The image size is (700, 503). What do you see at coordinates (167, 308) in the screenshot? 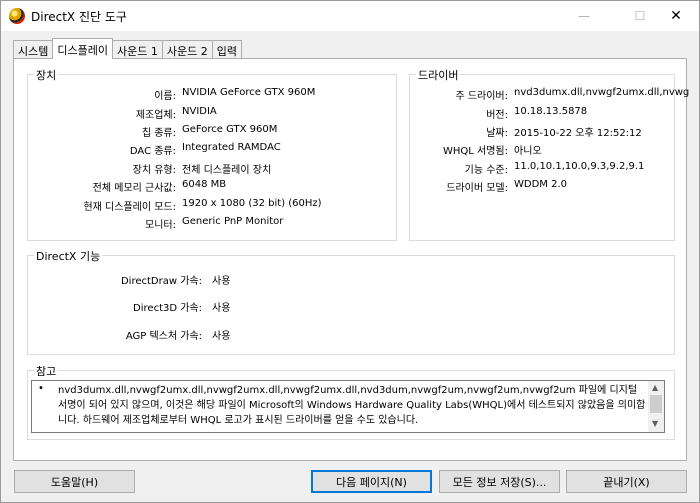
I see `direct3d-label: Direct3D 가속:` at bounding box center [167, 308].